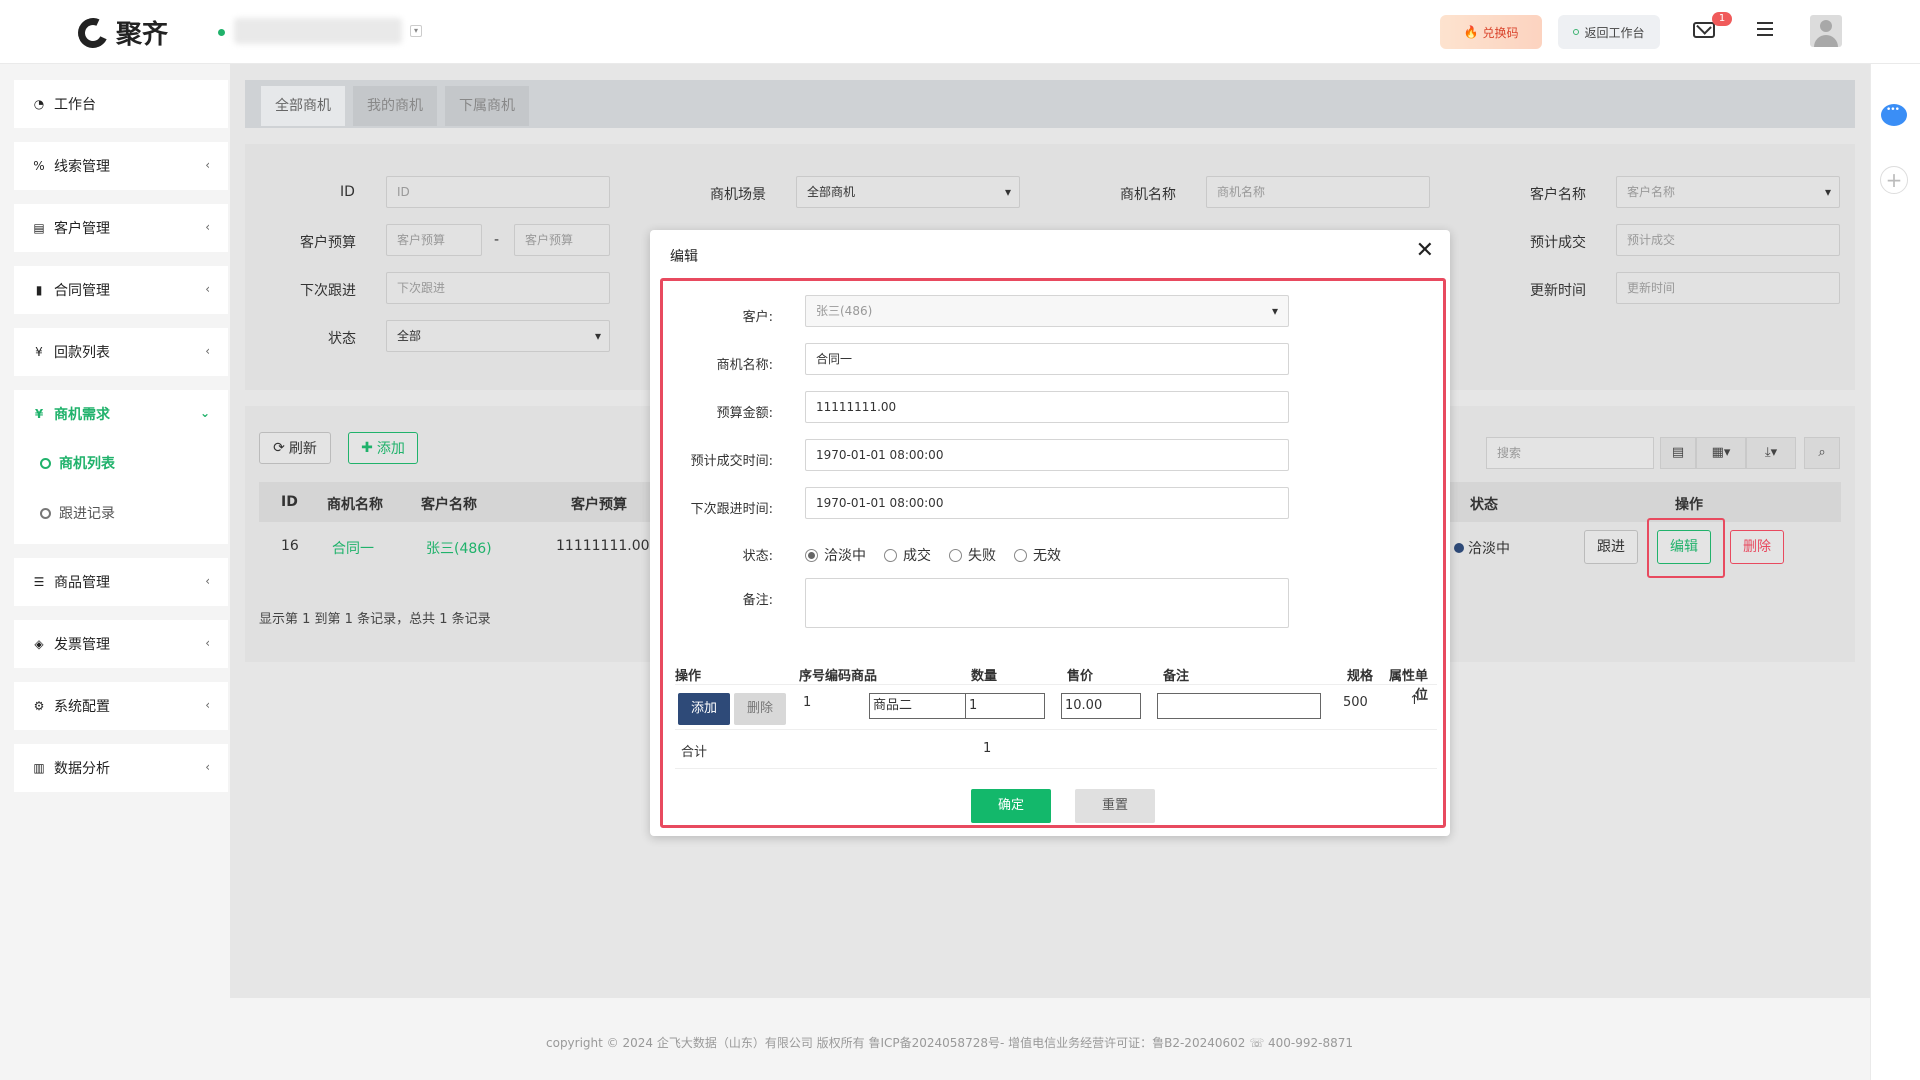 This screenshot has width=1920, height=1080. What do you see at coordinates (760, 709) in the screenshot?
I see `delete-product-button: 删除` at bounding box center [760, 709].